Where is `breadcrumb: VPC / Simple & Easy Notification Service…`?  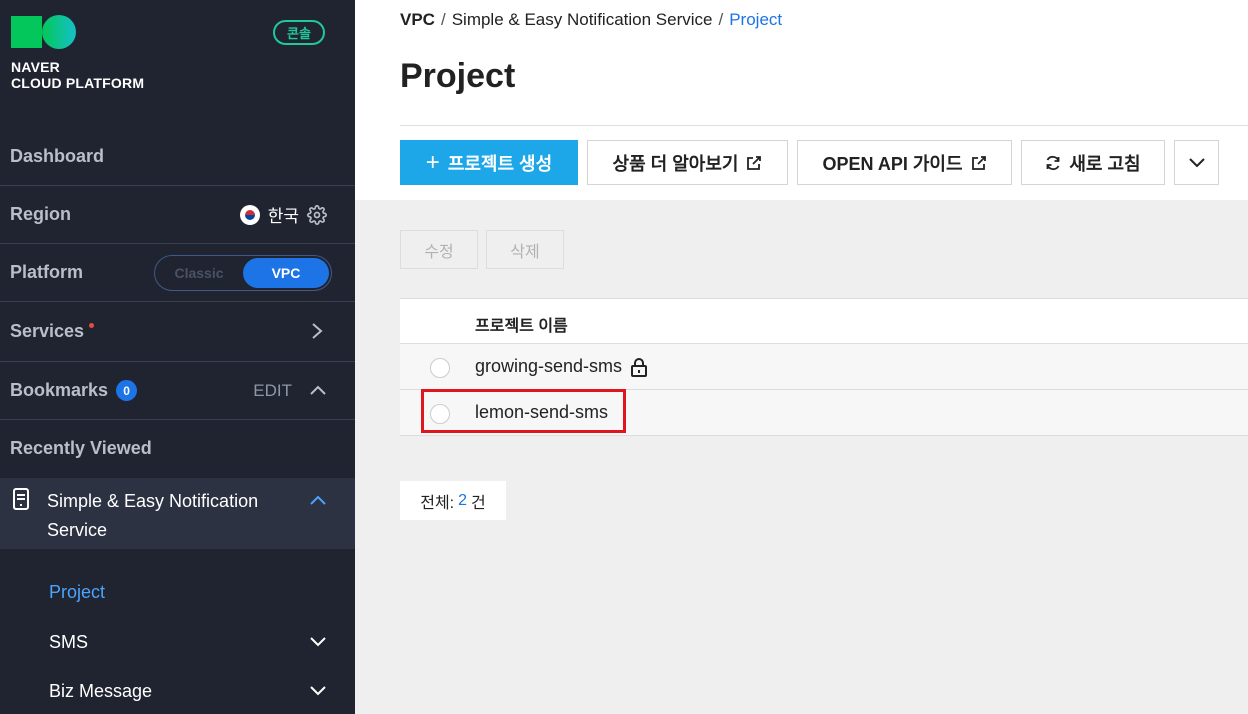
breadcrumb: VPC / Simple & Easy Notification Service… is located at coordinates (591, 20).